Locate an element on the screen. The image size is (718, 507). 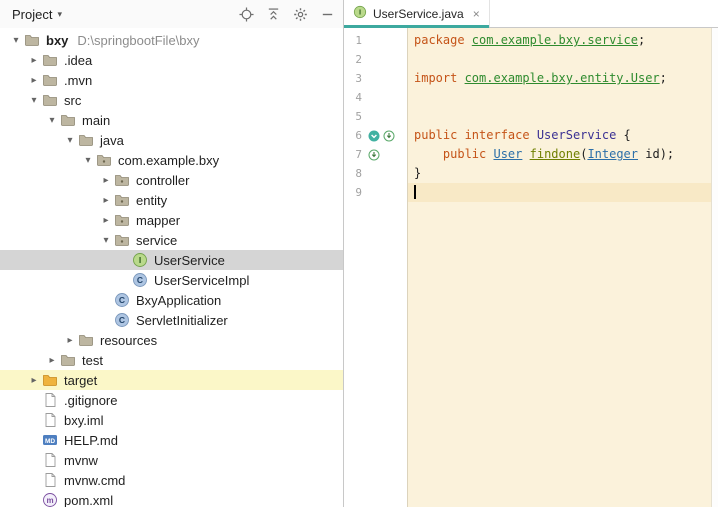
svg-text: C is located at coordinates (122, 320).